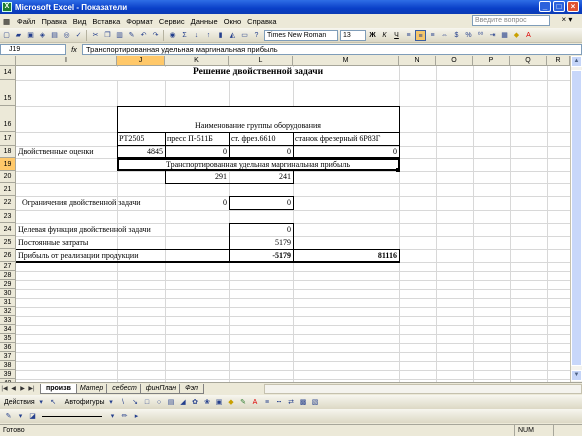 The image size is (582, 436). Describe the element at coordinates (454, 61) in the screenshot. I see `column-header: O` at that location.